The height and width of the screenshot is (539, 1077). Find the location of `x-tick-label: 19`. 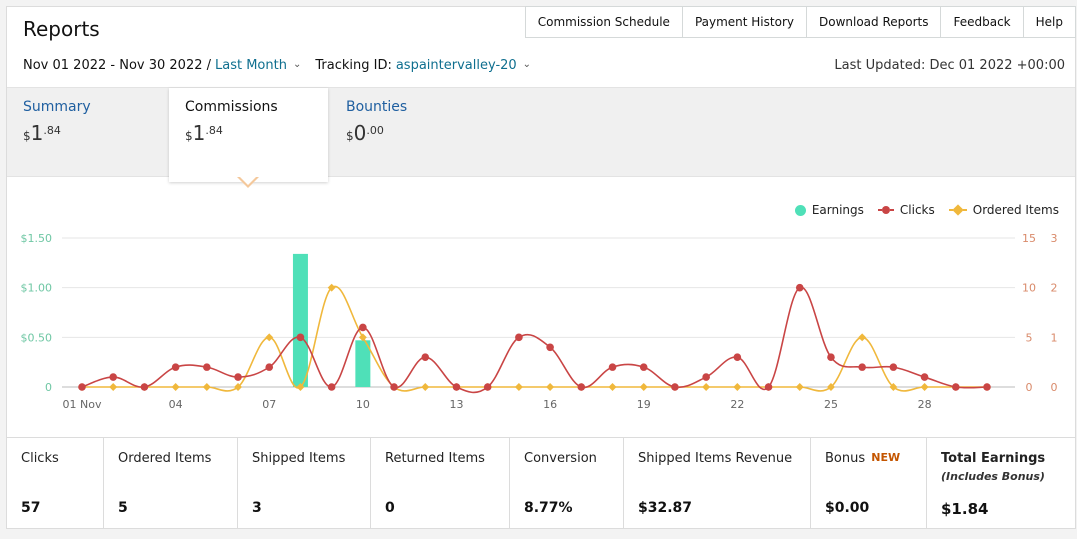

x-tick-label: 19 is located at coordinates (644, 404).